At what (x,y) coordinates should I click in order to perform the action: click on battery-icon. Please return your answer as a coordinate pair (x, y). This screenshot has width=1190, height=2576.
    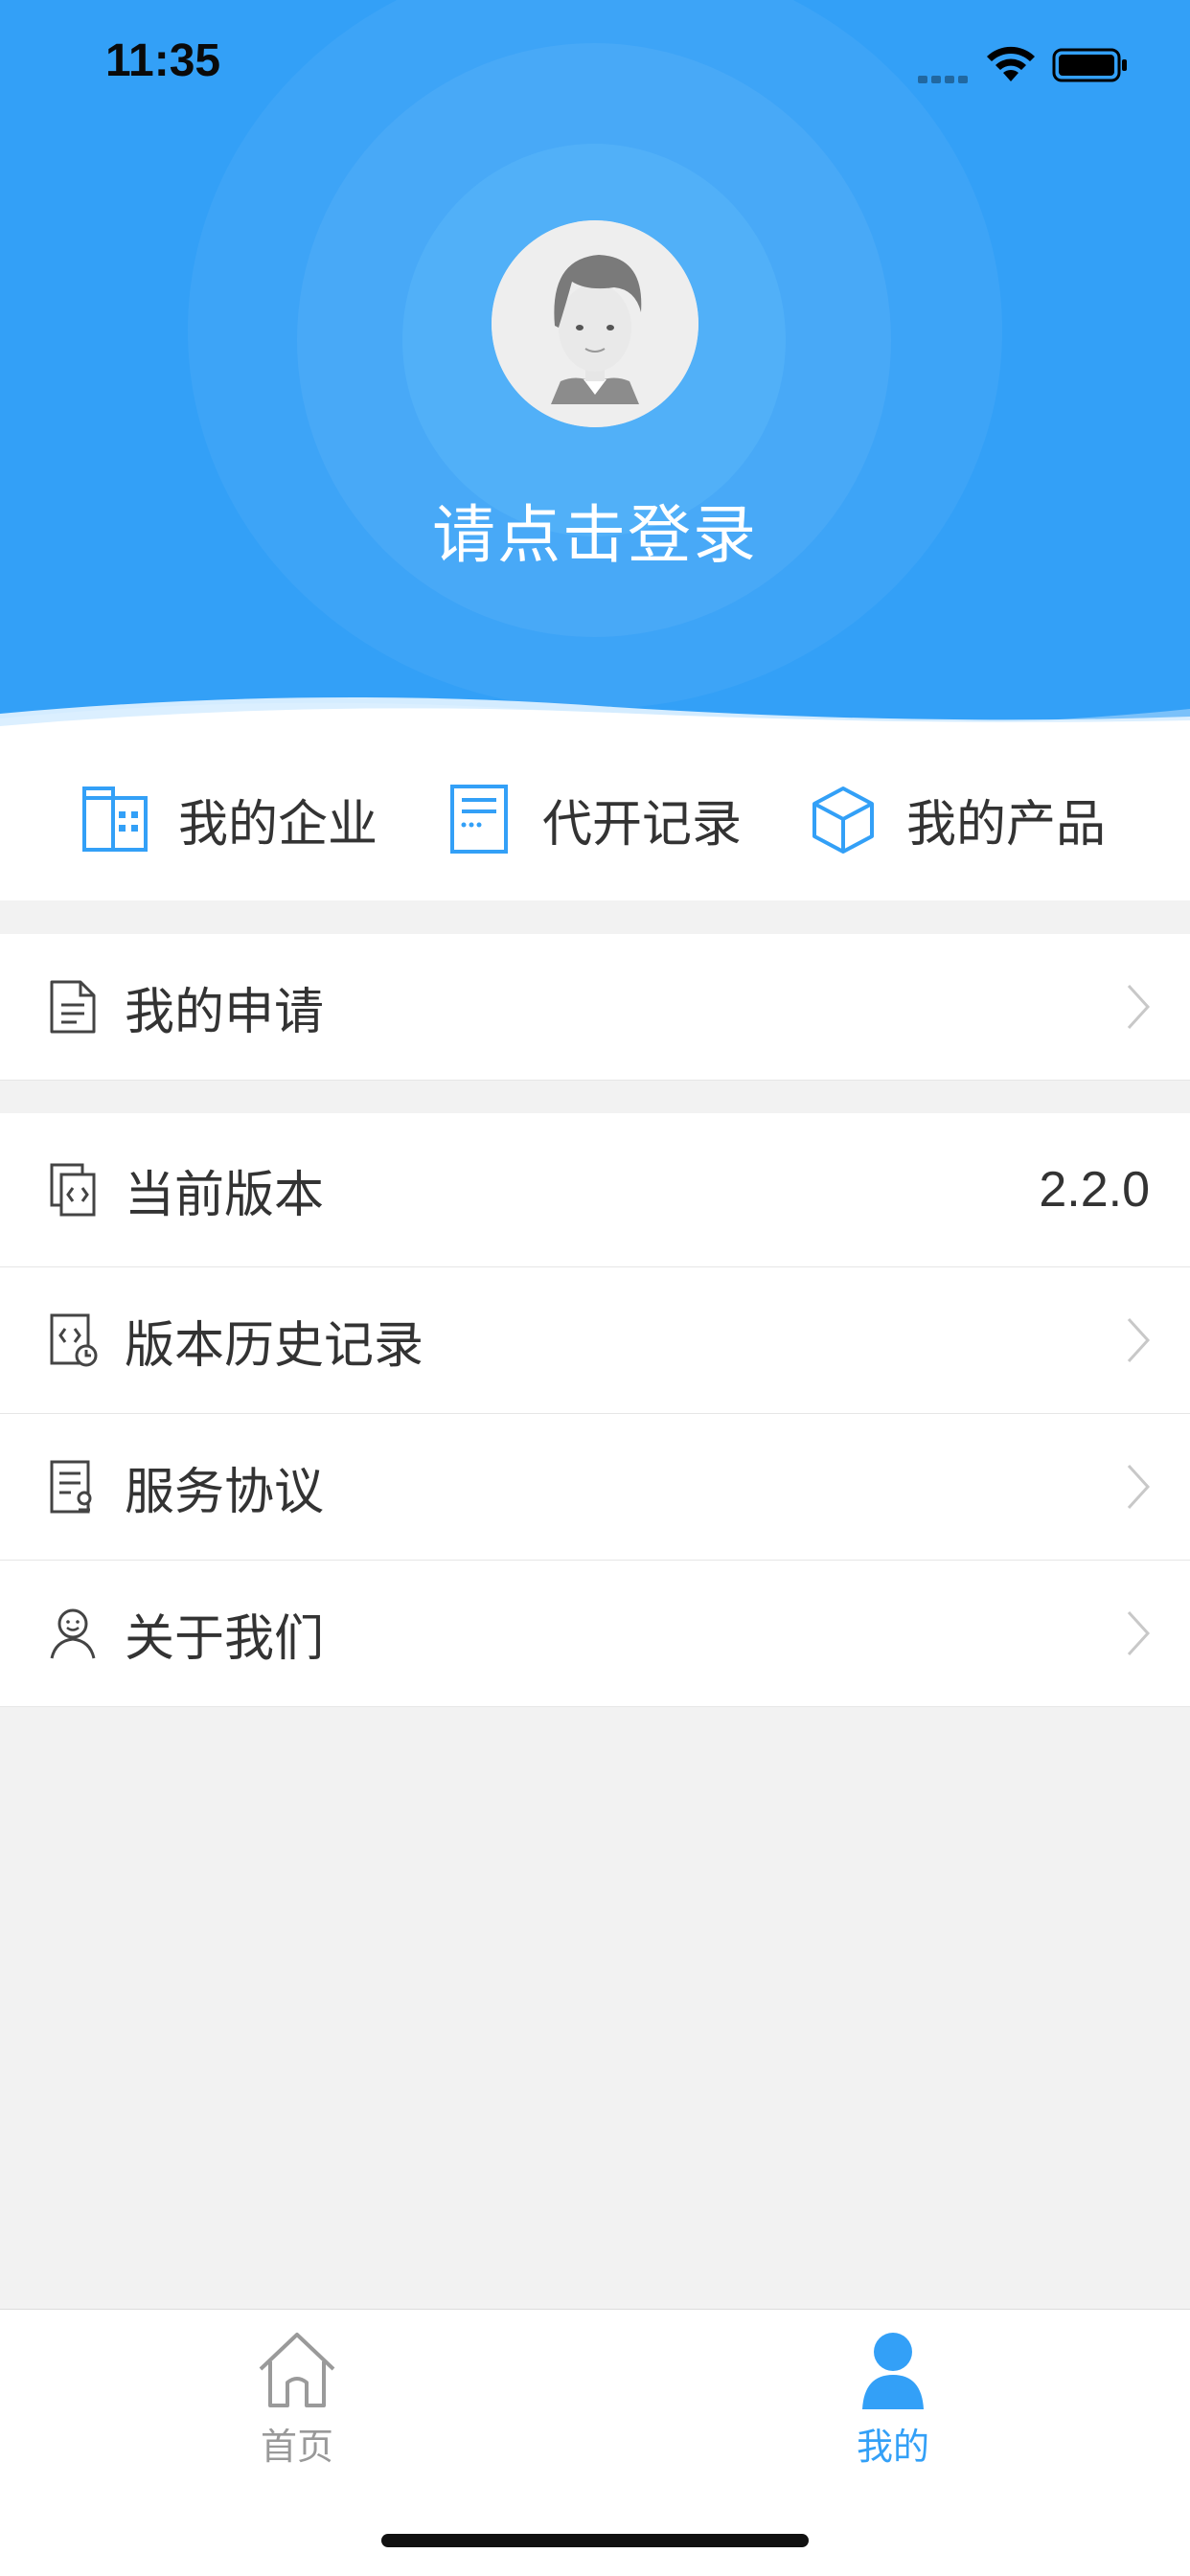
    Looking at the image, I should click on (1090, 65).